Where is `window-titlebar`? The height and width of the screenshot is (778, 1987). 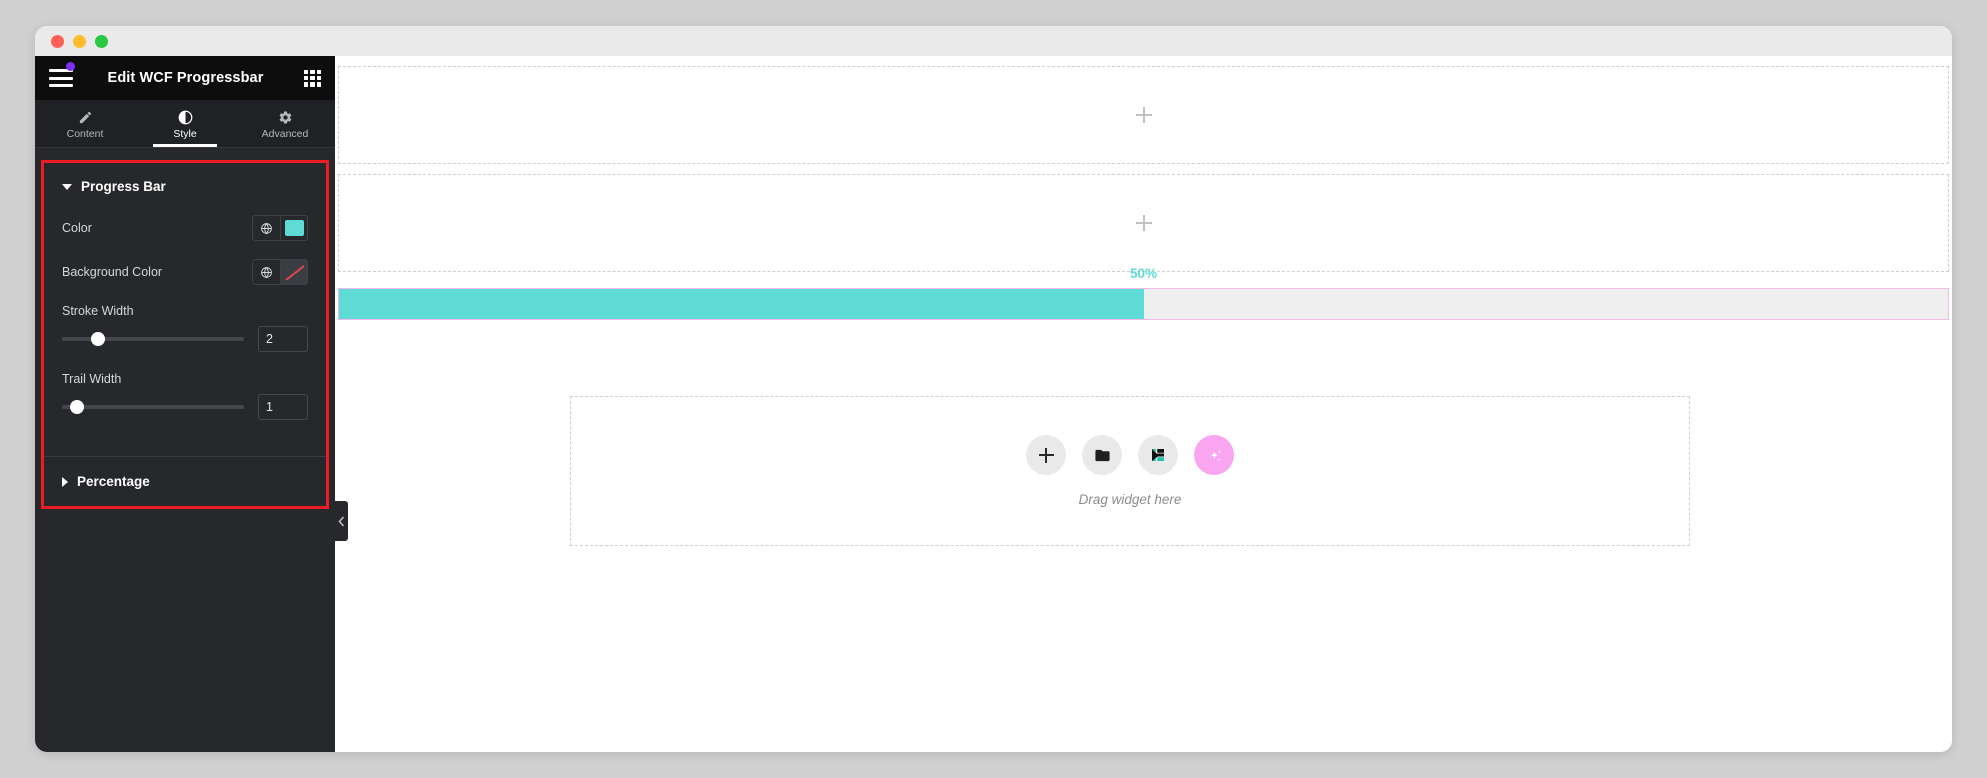
window-titlebar is located at coordinates (993, 41).